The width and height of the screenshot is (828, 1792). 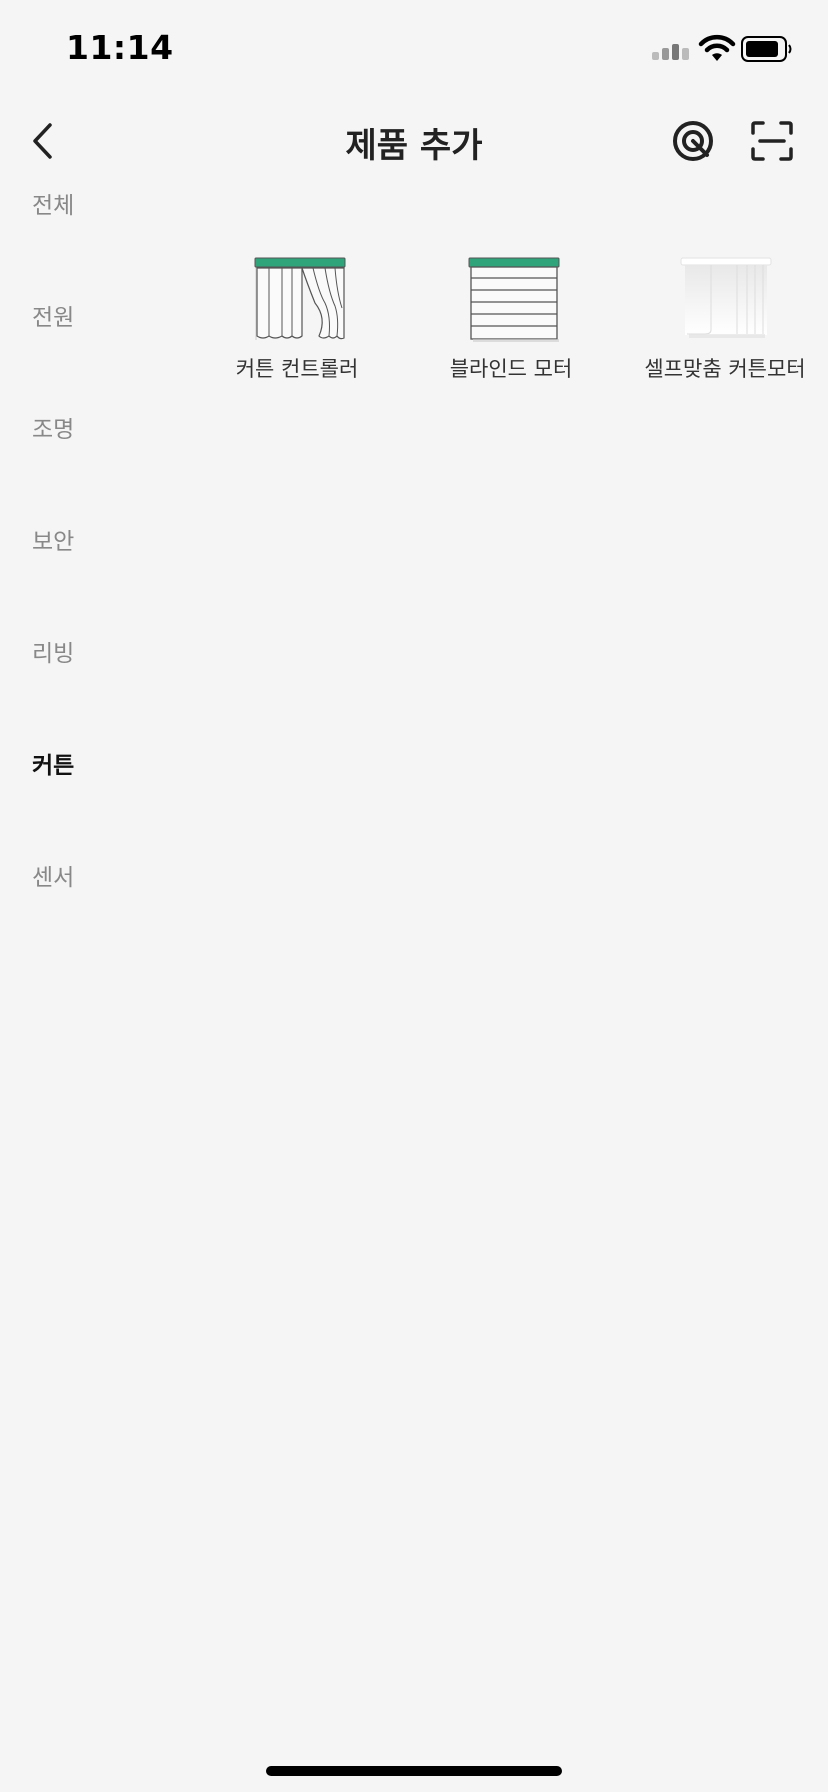 I want to click on nearby-device-button, so click(x=693, y=141).